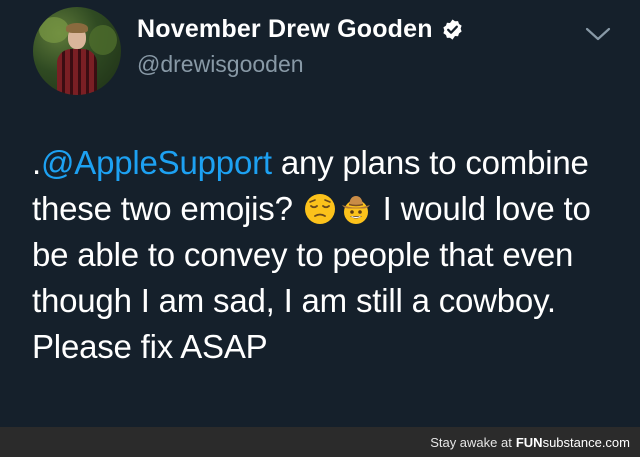 The height and width of the screenshot is (457, 640). Describe the element at coordinates (220, 64) in the screenshot. I see `user-handle: @drewisgooden` at that location.